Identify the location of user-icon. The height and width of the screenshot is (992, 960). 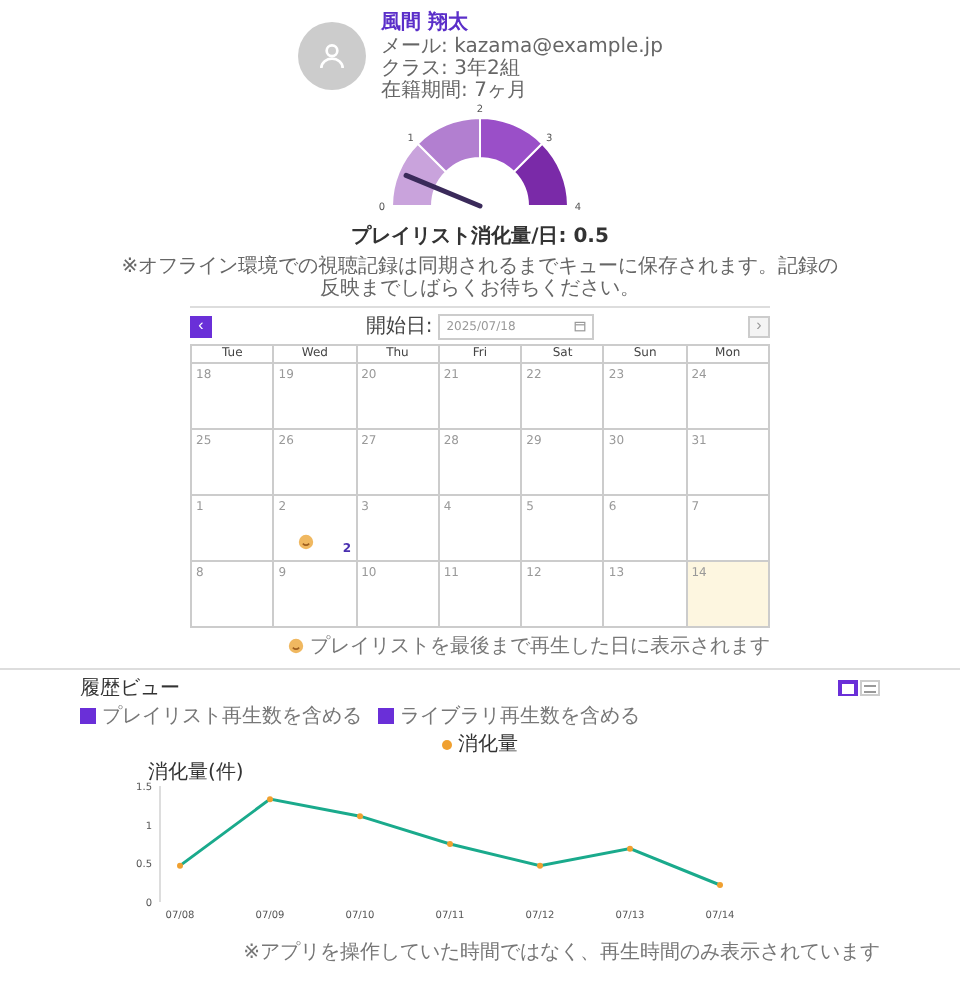
(331, 55).